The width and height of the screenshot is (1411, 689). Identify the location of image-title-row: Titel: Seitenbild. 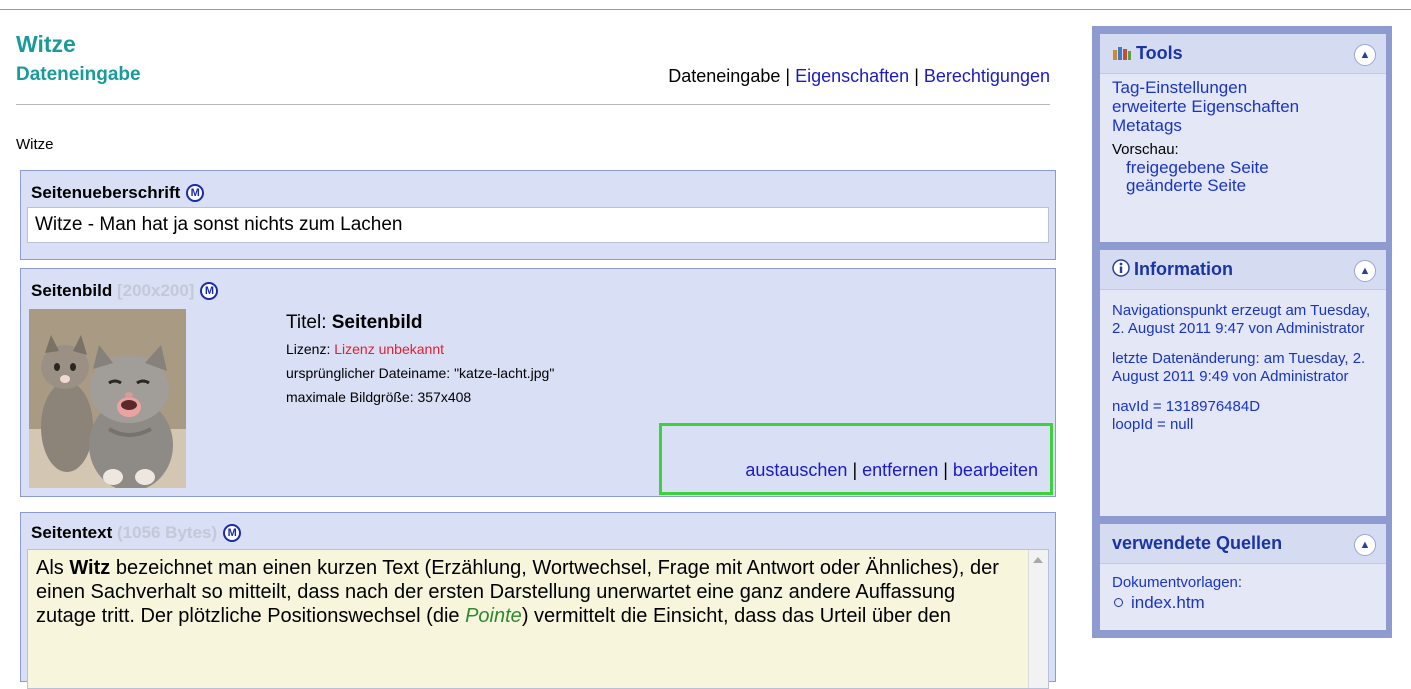
(420, 323).